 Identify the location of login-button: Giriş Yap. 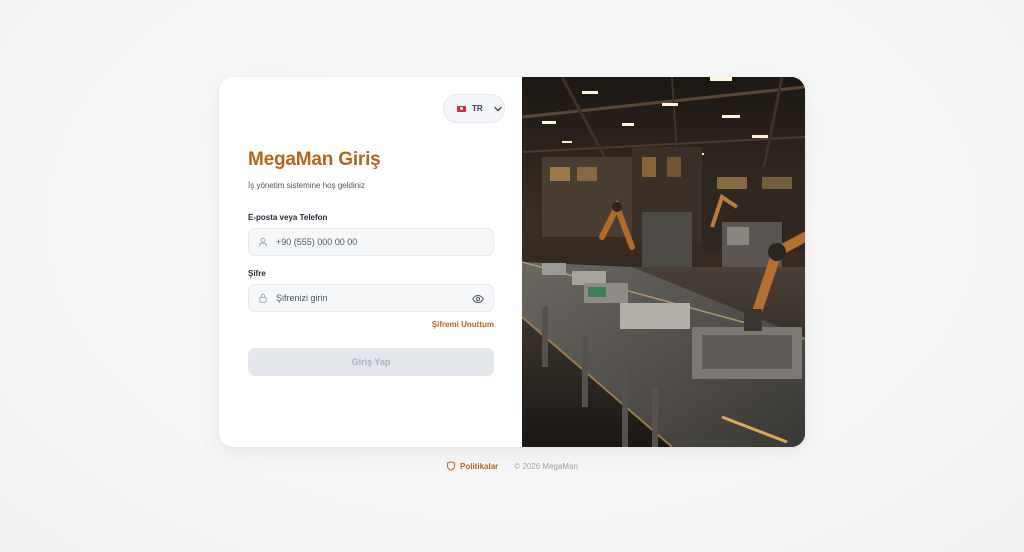
(371, 362).